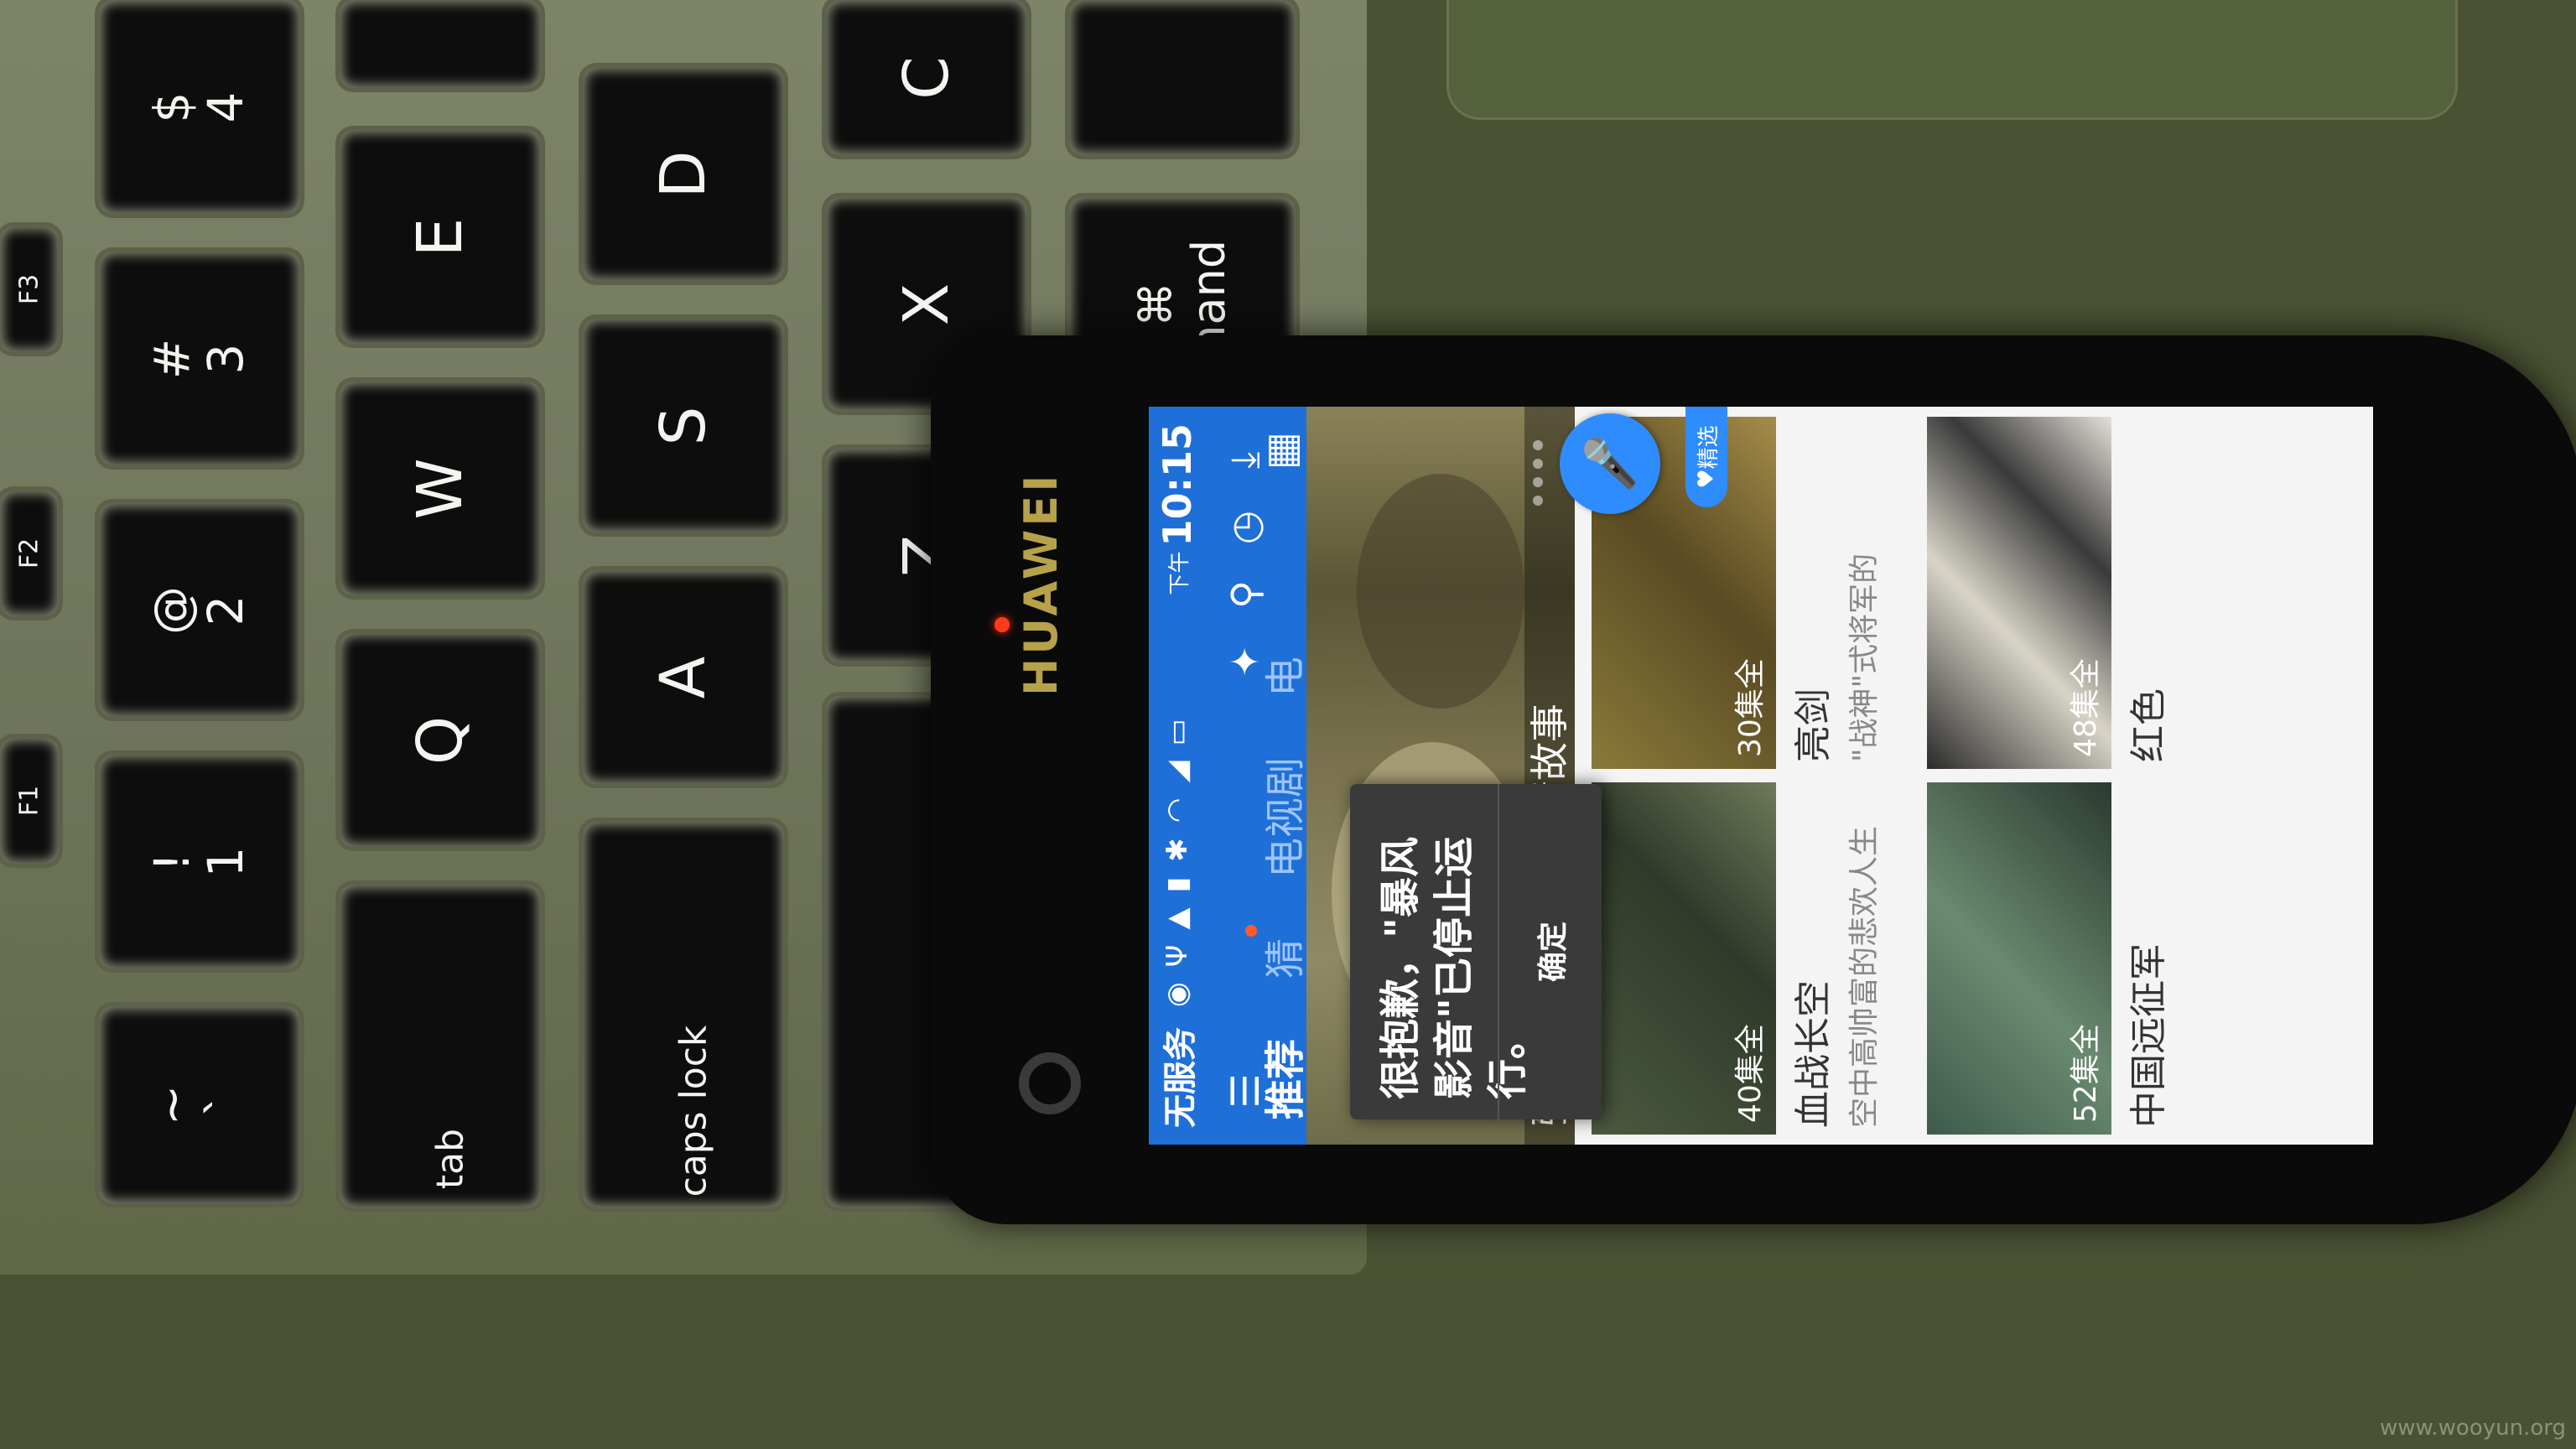 Image resolution: width=2576 pixels, height=1449 pixels. I want to click on episode-count: 30集全, so click(1750, 707).